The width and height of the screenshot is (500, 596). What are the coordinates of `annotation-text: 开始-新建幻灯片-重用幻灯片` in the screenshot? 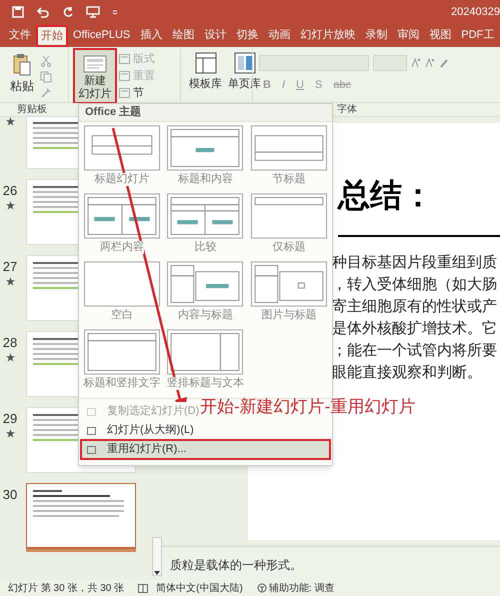 It's located at (308, 407).